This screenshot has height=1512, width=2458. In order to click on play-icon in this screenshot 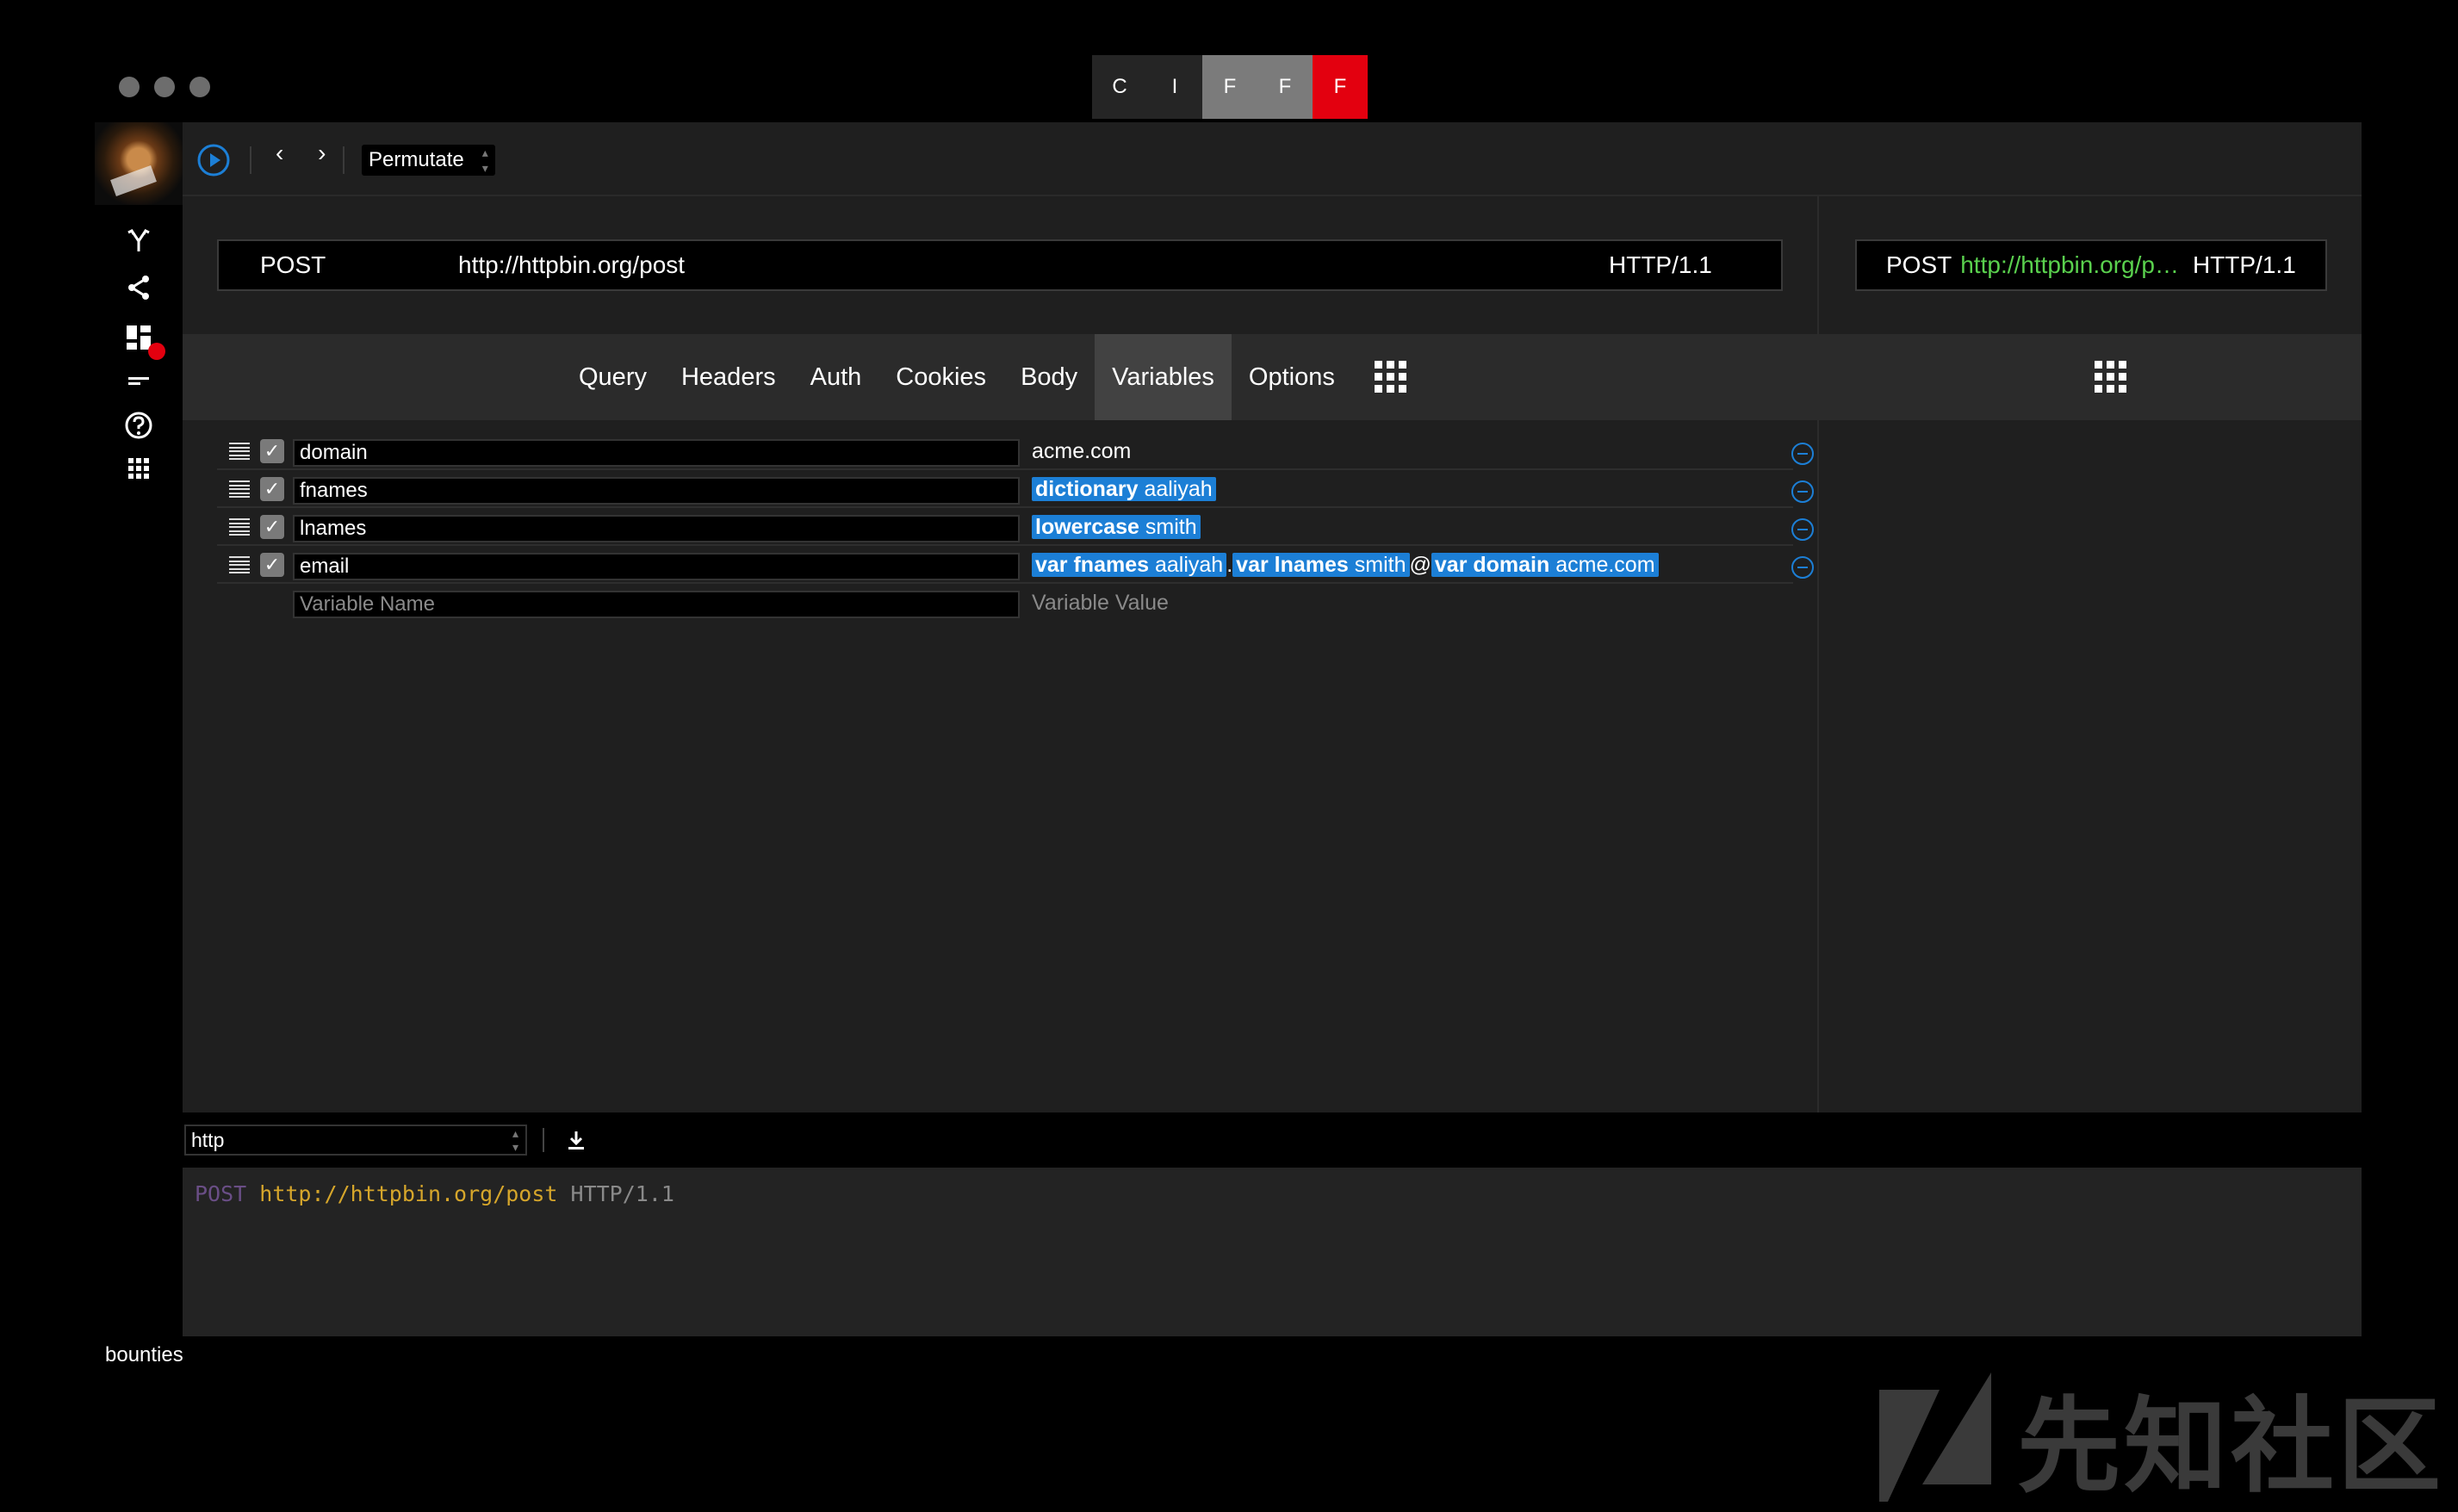, I will do `click(213, 160)`.